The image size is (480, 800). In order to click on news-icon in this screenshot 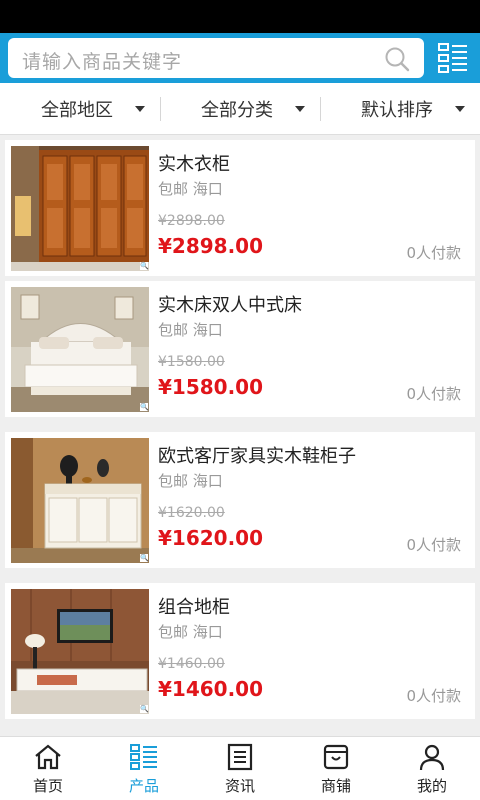, I will do `click(240, 757)`.